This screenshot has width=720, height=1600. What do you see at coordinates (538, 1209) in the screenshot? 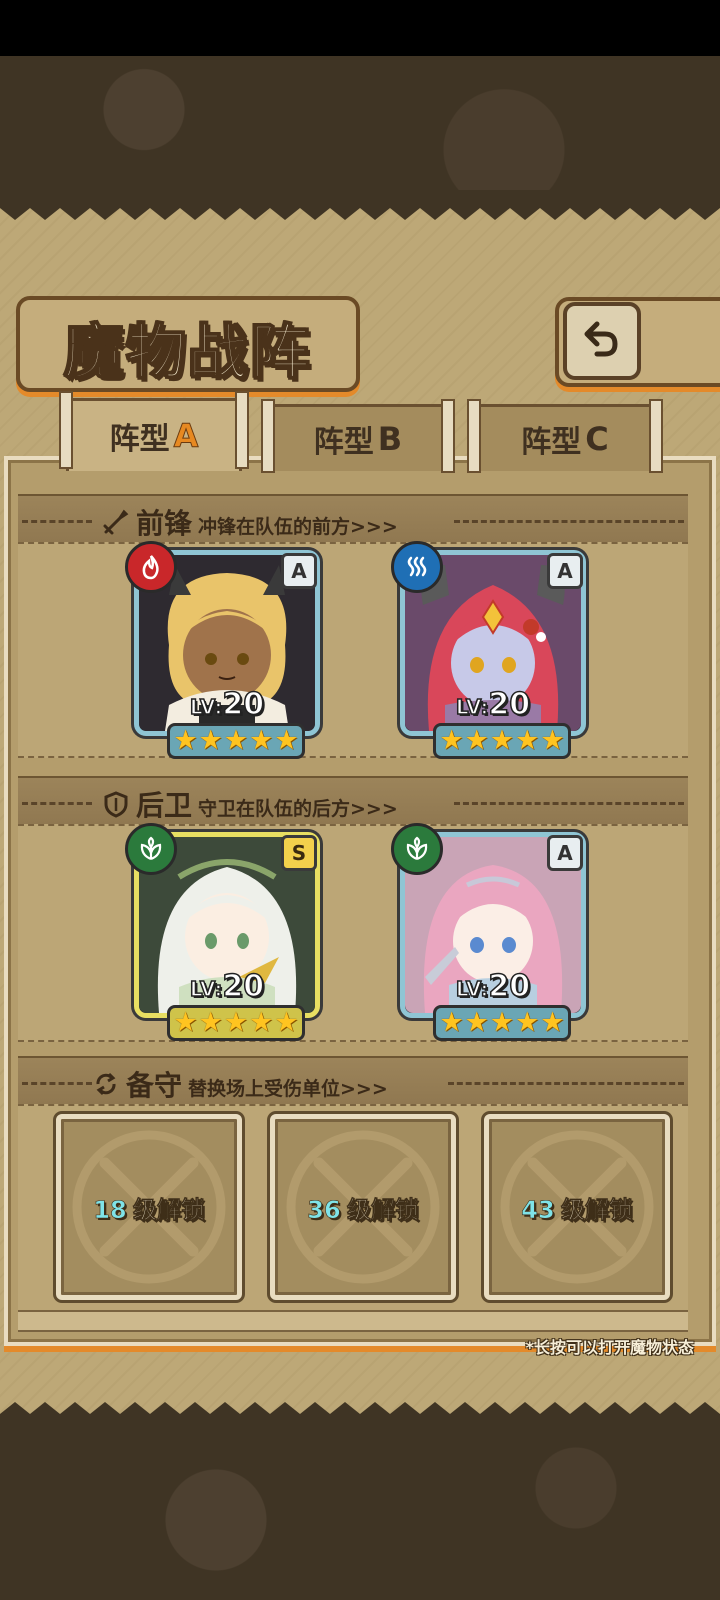
I see `unlock-level: 43` at bounding box center [538, 1209].